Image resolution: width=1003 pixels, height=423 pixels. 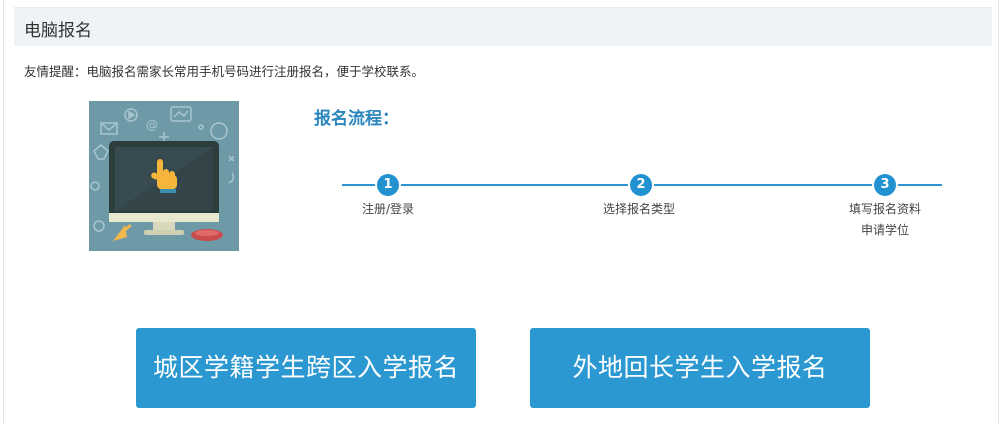 I want to click on step-3-label-line2: 申请学位, so click(x=884, y=230).